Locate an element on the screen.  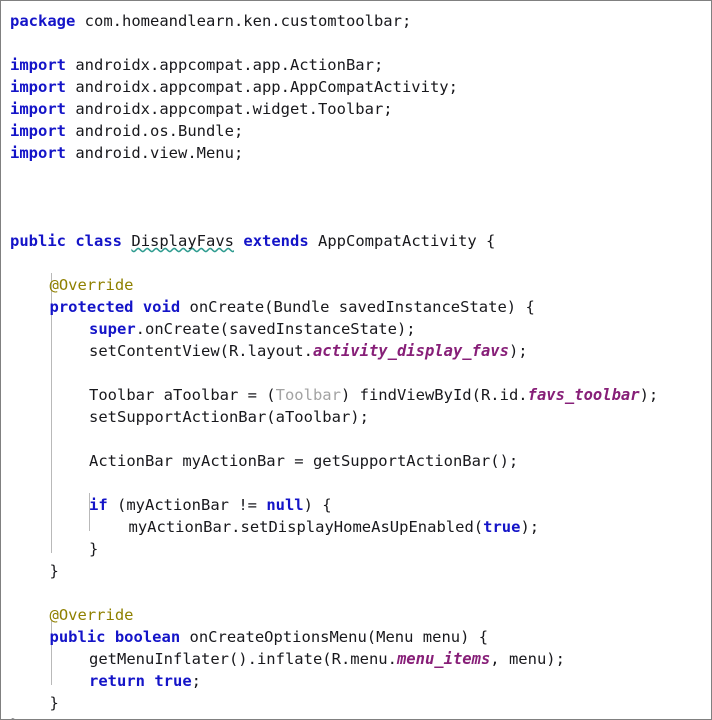
code-token-plain: com.homeandlearn.ken.customtoolbar; is located at coordinates (243, 21).